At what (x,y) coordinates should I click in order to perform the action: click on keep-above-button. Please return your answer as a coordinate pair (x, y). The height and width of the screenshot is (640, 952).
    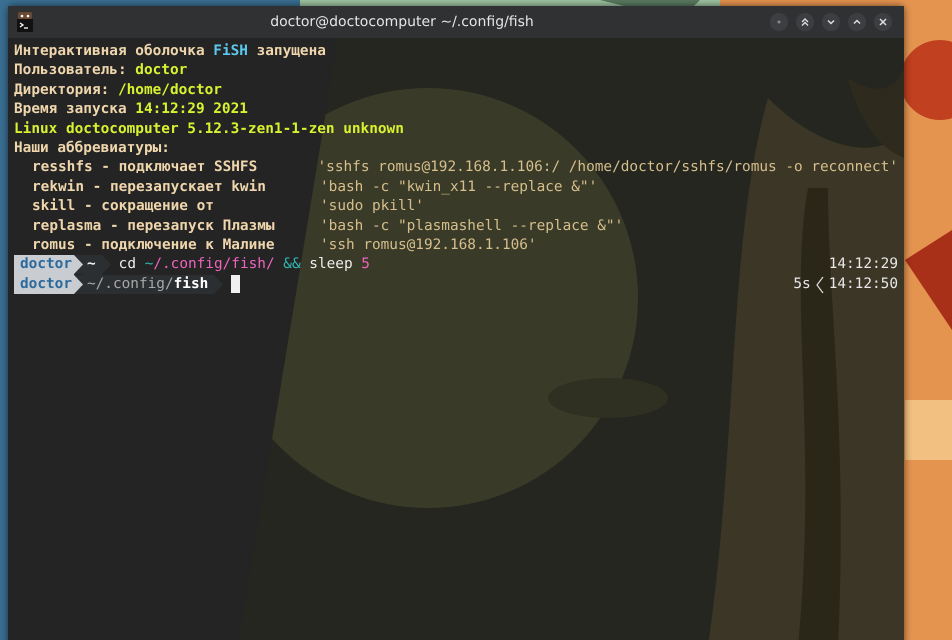
    Looking at the image, I should click on (805, 22).